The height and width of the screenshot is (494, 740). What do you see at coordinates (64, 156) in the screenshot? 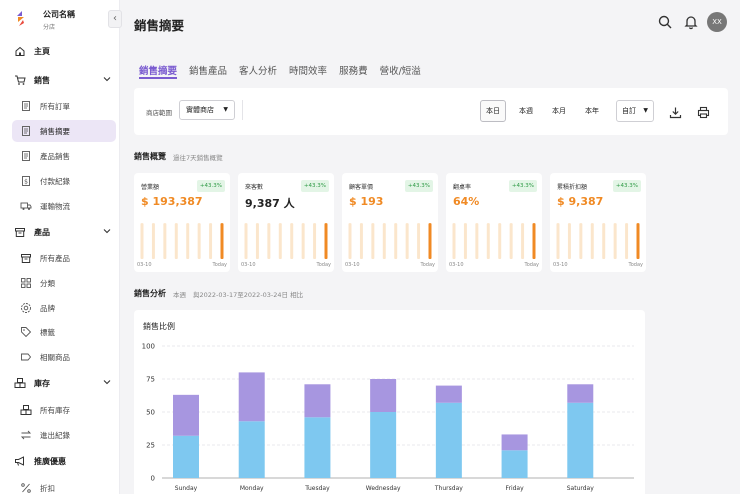
I see `nav-product-sales: 產品銷售` at bounding box center [64, 156].